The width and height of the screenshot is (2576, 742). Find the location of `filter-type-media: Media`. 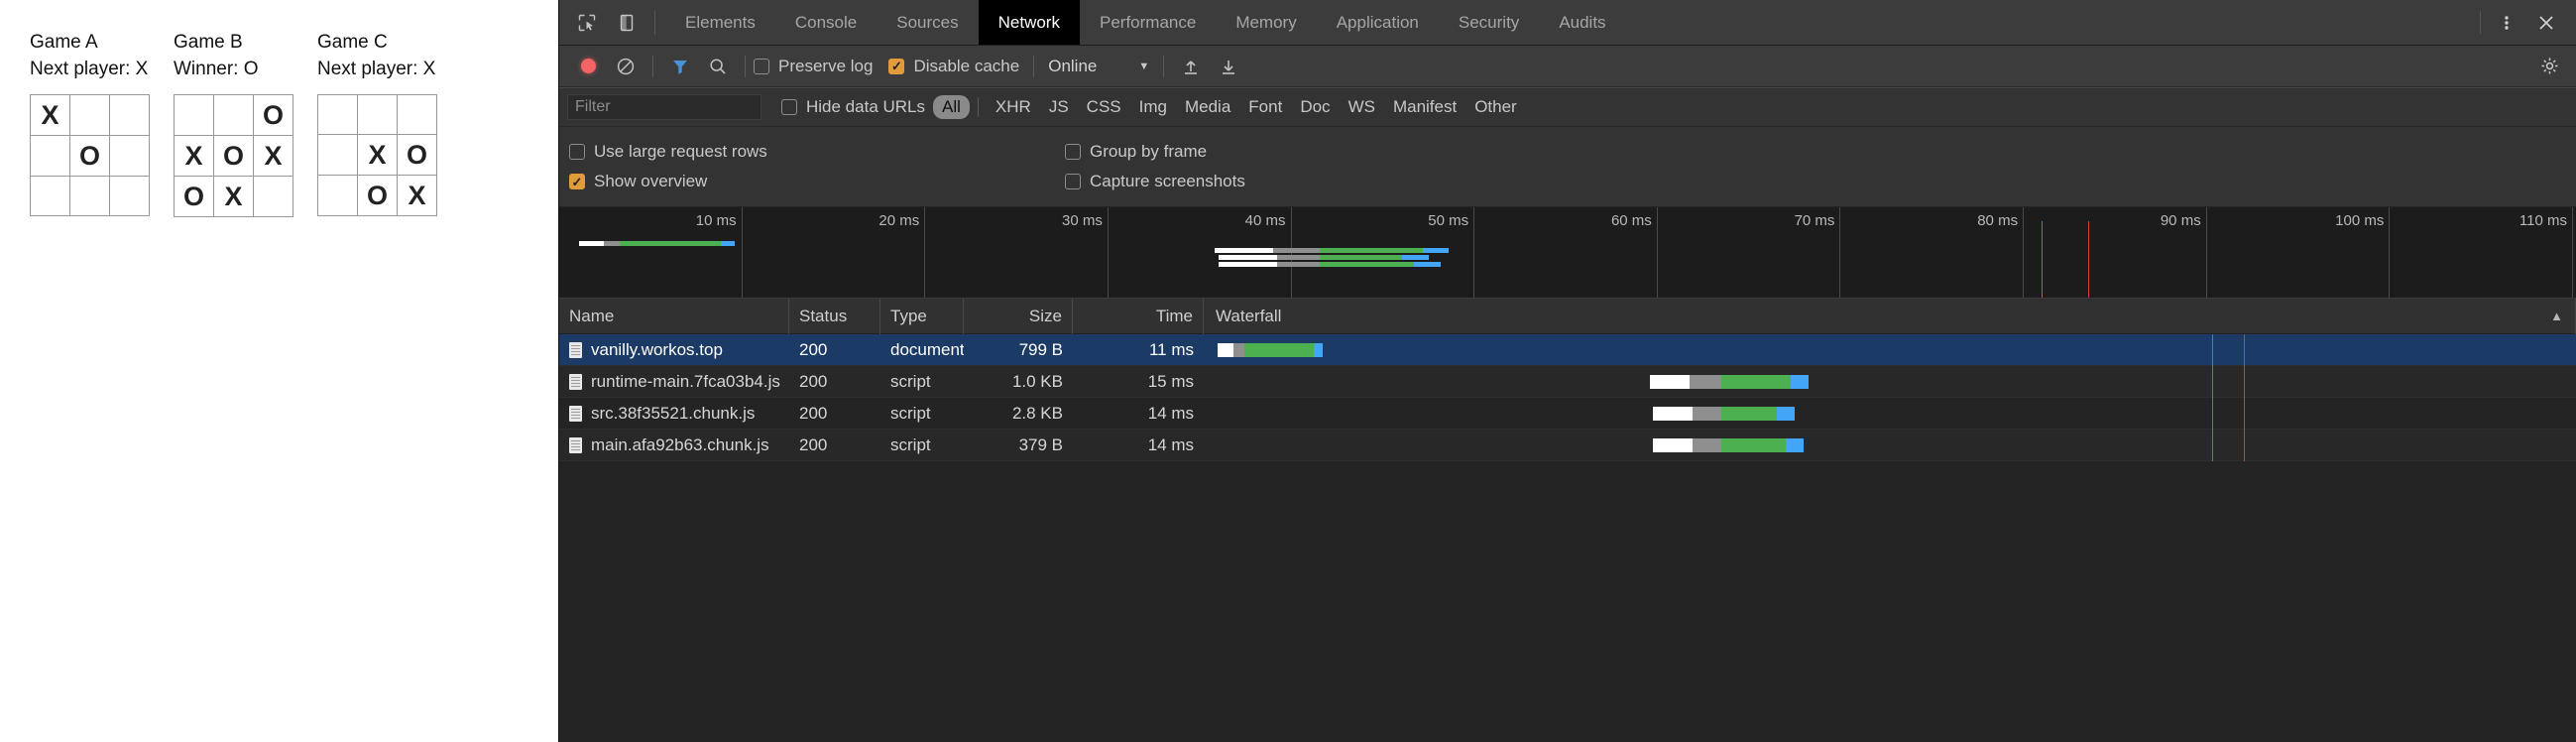

filter-type-media: Media is located at coordinates (1207, 107).